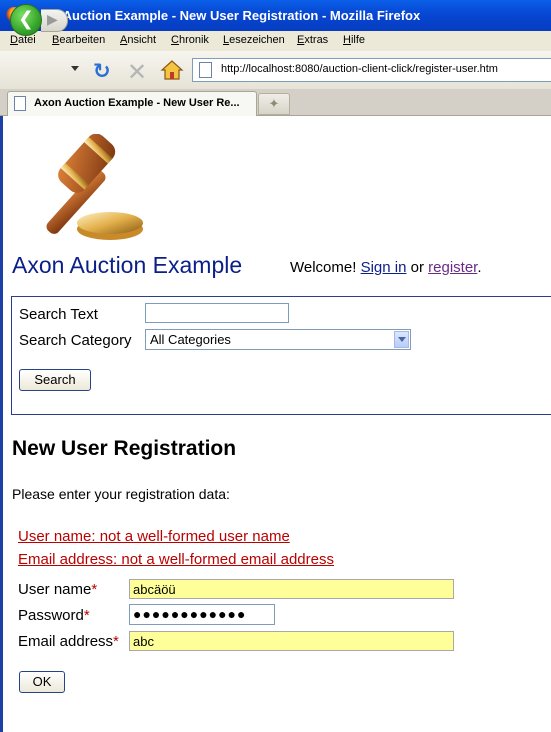 The width and height of the screenshot is (551, 732). I want to click on password-label-text: Password, so click(51, 615).